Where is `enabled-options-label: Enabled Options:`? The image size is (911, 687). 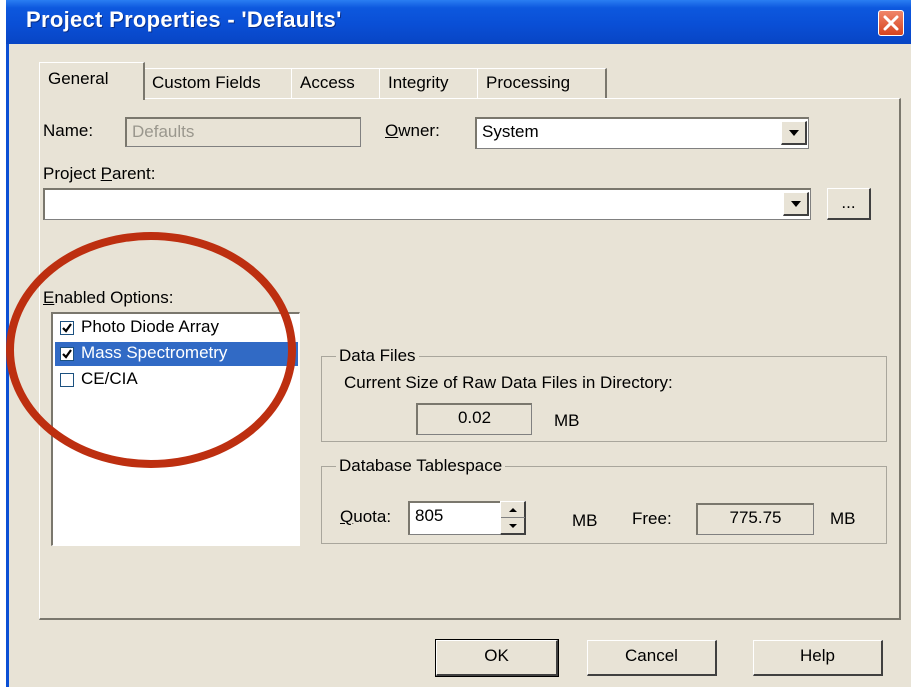 enabled-options-label: Enabled Options: is located at coordinates (108, 297).